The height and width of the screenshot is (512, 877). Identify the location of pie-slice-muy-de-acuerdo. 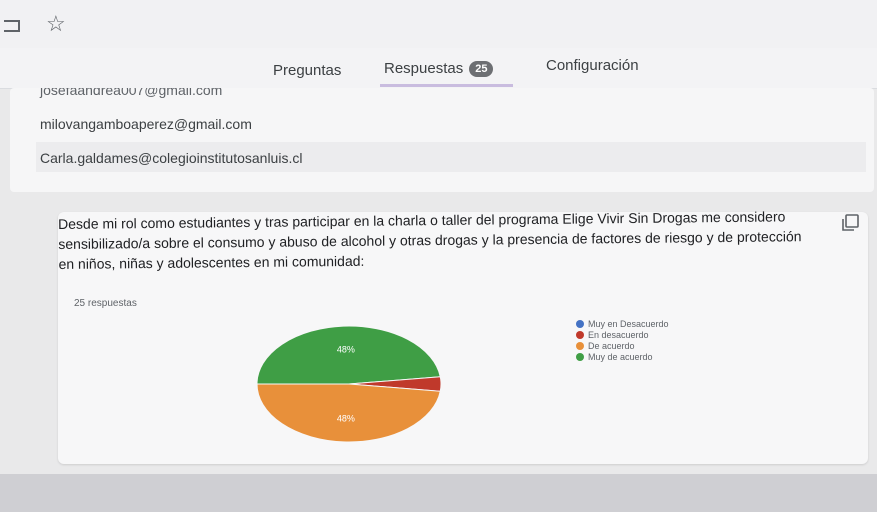
(348, 355).